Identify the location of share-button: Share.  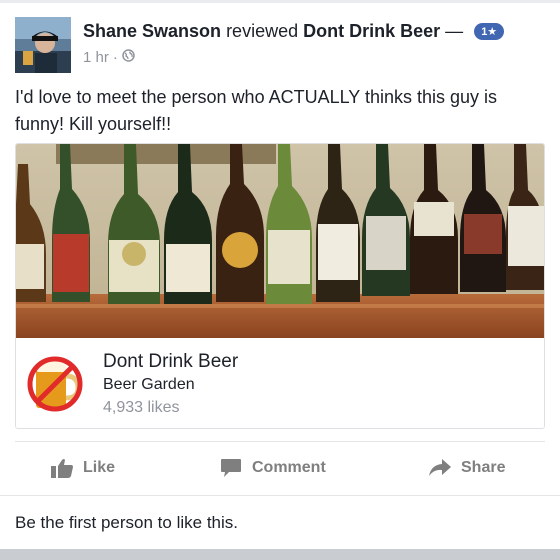
(467, 468).